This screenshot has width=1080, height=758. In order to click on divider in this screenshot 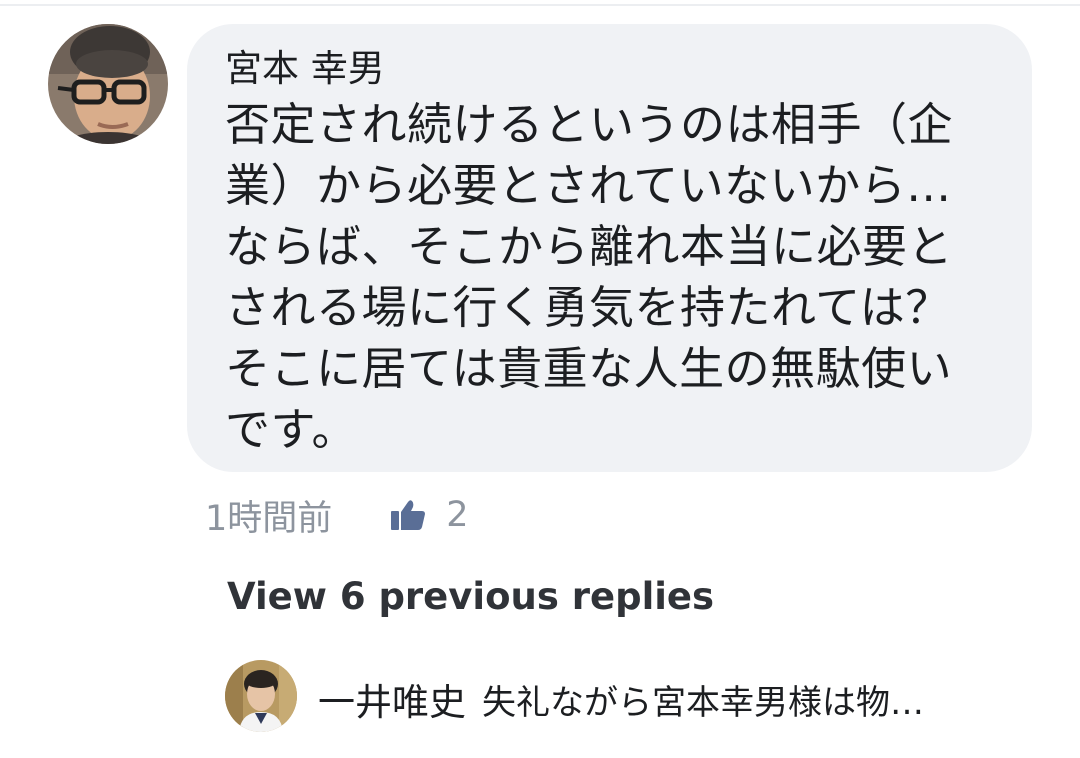, I will do `click(540, 5)`.